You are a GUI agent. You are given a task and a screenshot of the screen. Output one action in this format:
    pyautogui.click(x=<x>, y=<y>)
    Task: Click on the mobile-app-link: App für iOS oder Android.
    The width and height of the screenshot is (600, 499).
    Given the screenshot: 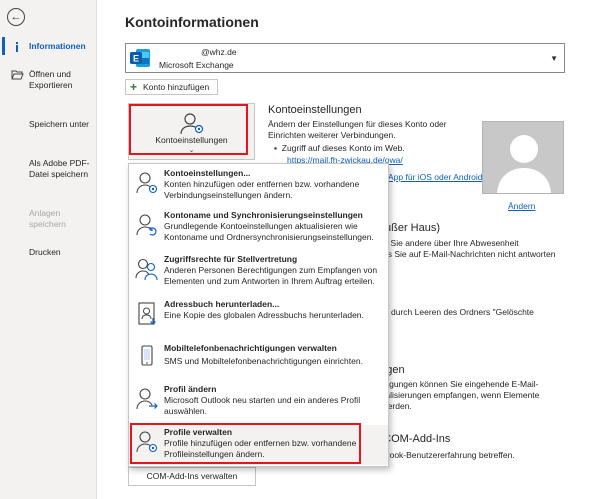 What is the action you would take?
    pyautogui.click(x=436, y=177)
    